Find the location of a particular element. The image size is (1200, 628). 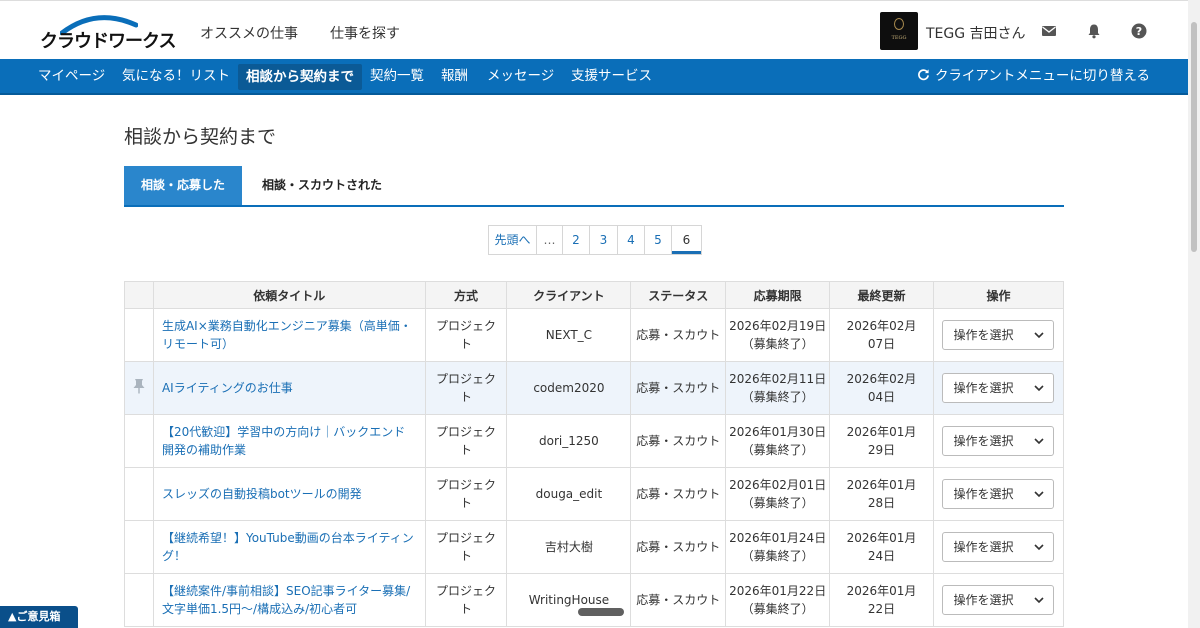

header-deadline: 応募期限 is located at coordinates (778, 295).